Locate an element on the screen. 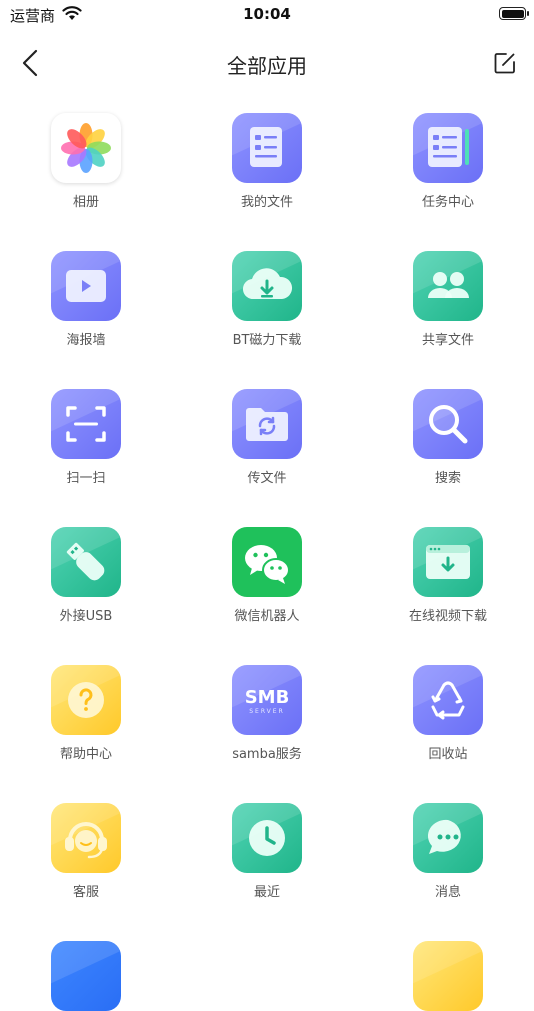  app-label: 传文件 is located at coordinates (267, 478).